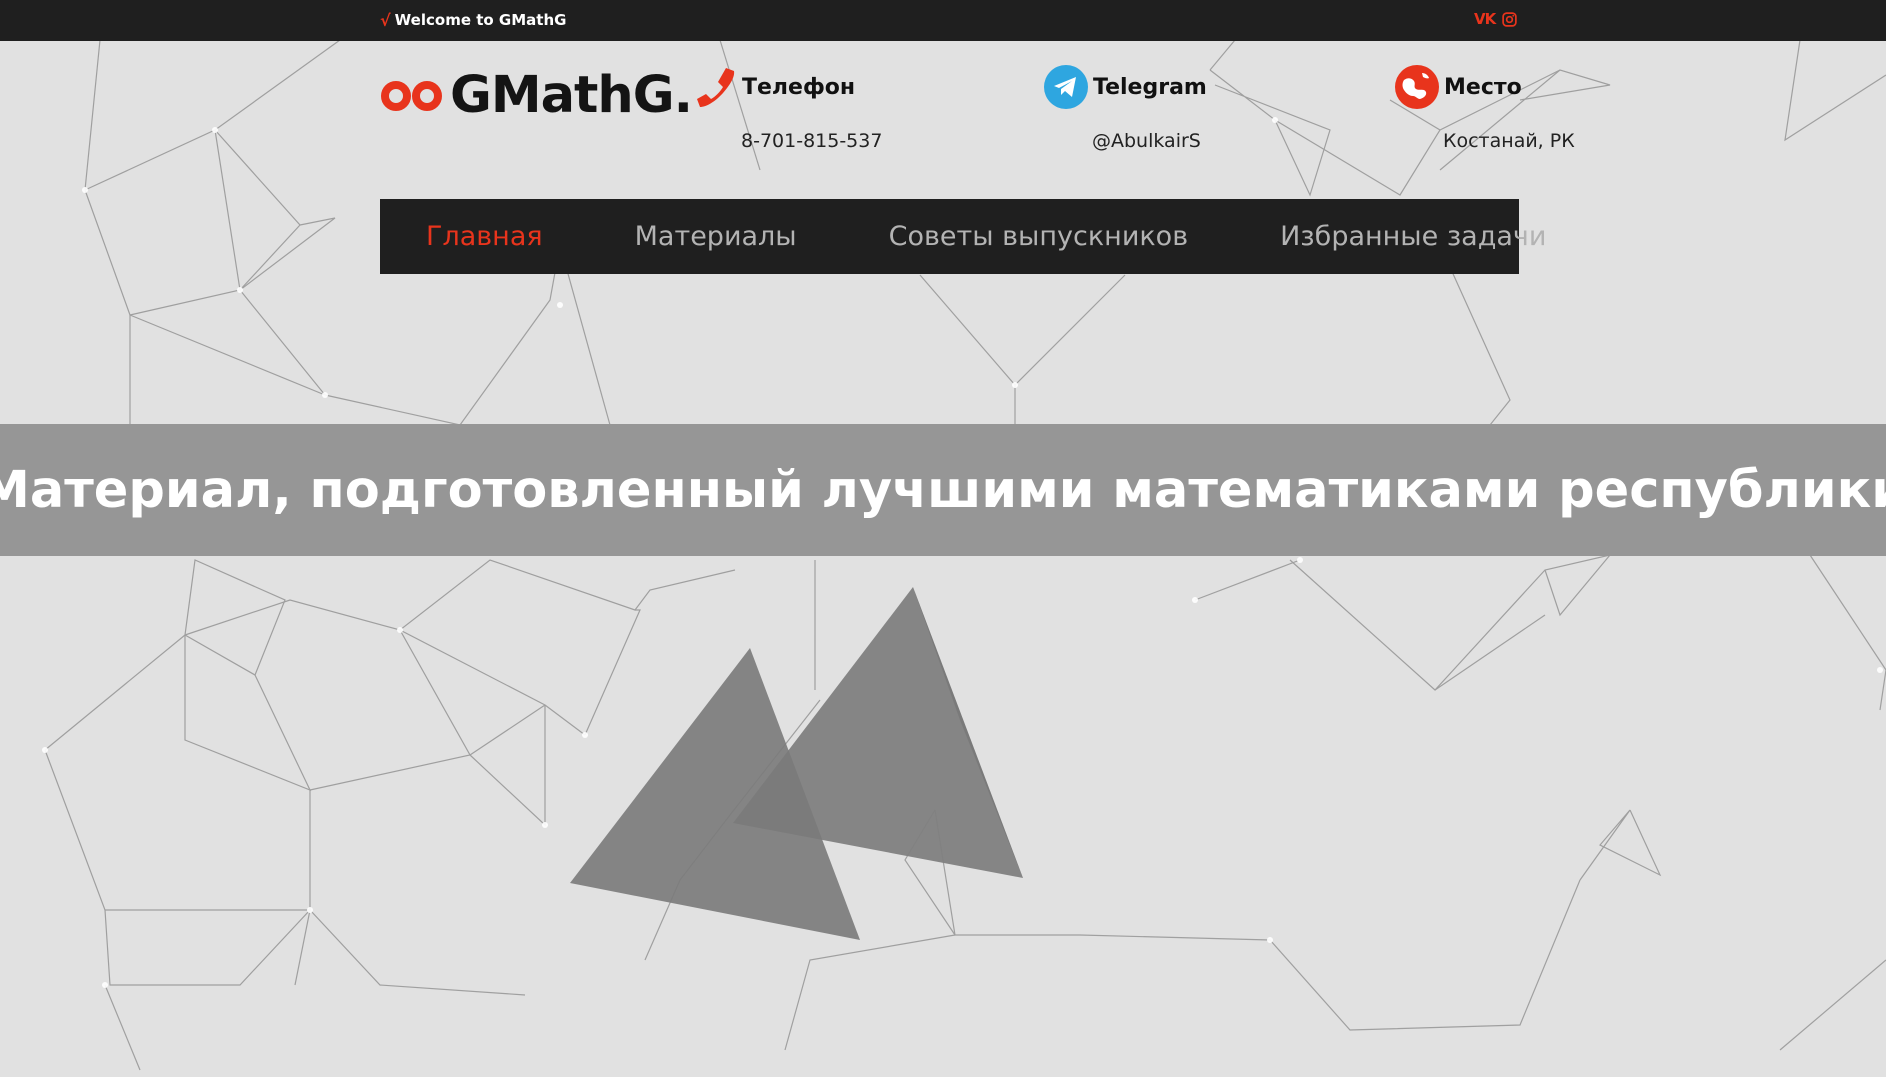  Describe the element at coordinates (385, 20) in the screenshot. I see `sqrt-icon: √` at that location.